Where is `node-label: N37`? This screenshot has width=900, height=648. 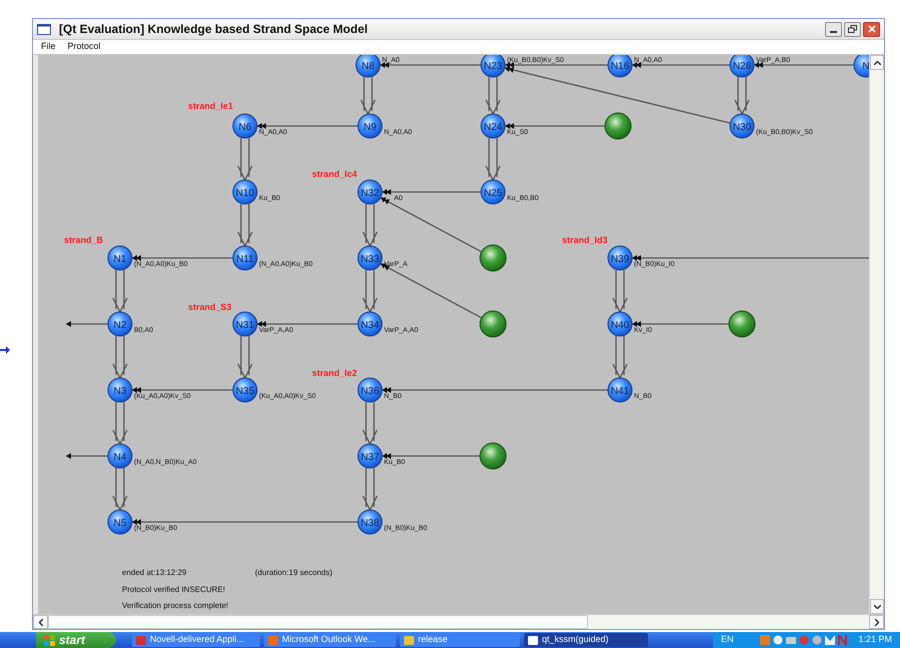
node-label: N37 is located at coordinates (370, 457).